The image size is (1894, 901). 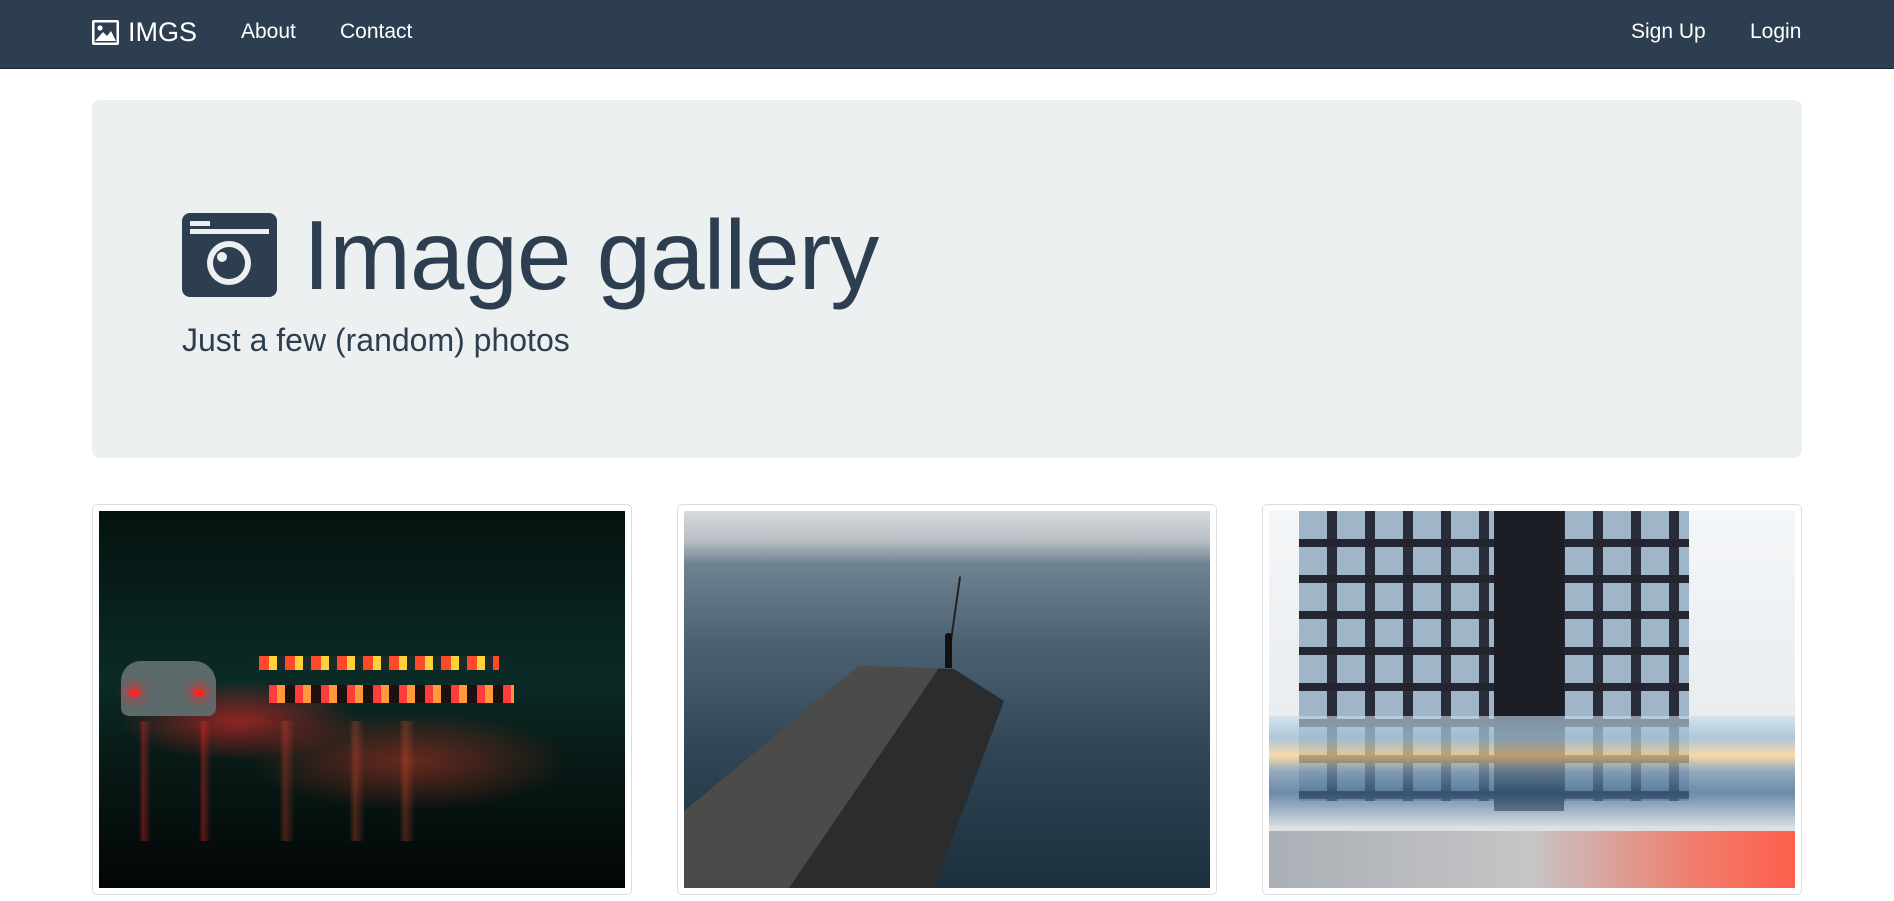 I want to click on camera-icon, so click(x=229, y=255).